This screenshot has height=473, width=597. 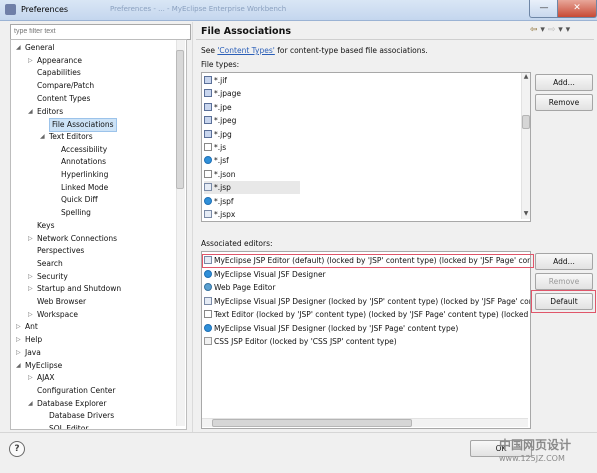 I want to click on tree-item: Configuration Center, so click(x=76, y=391).